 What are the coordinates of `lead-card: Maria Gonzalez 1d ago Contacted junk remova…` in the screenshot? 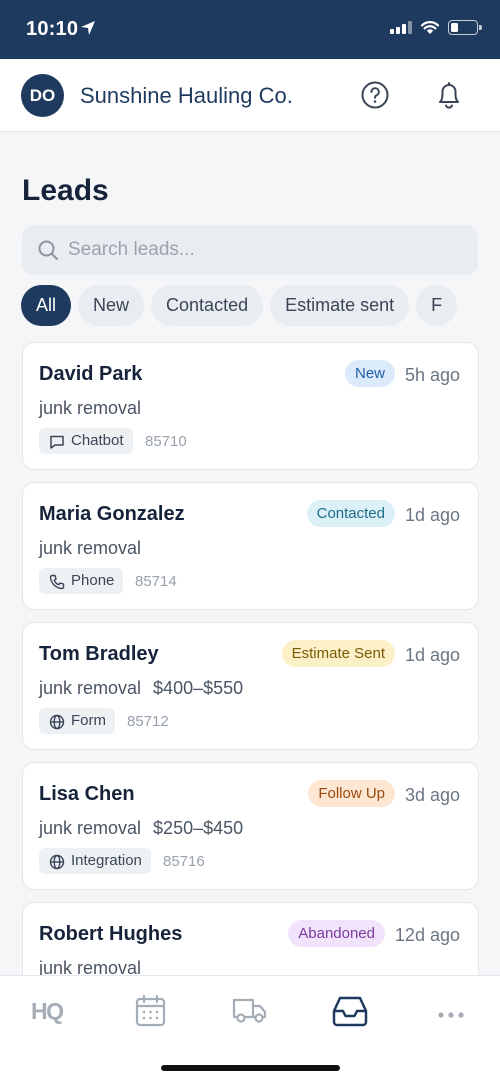 It's located at (250, 546).